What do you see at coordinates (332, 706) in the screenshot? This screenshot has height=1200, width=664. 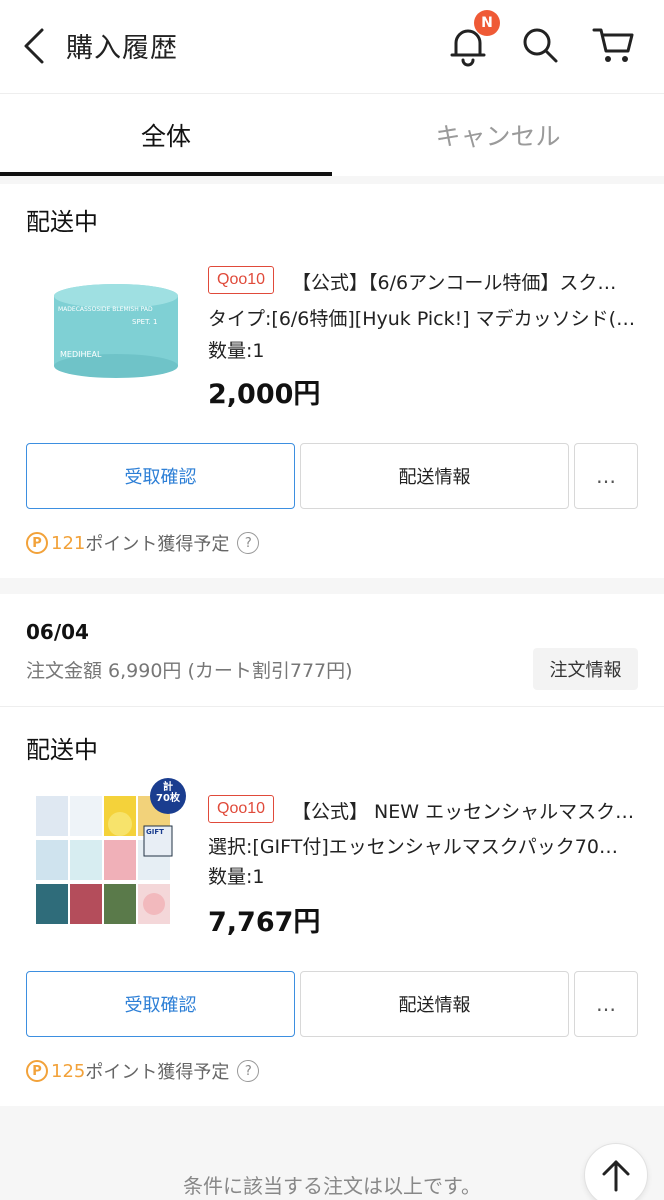 I see `divider-line` at bounding box center [332, 706].